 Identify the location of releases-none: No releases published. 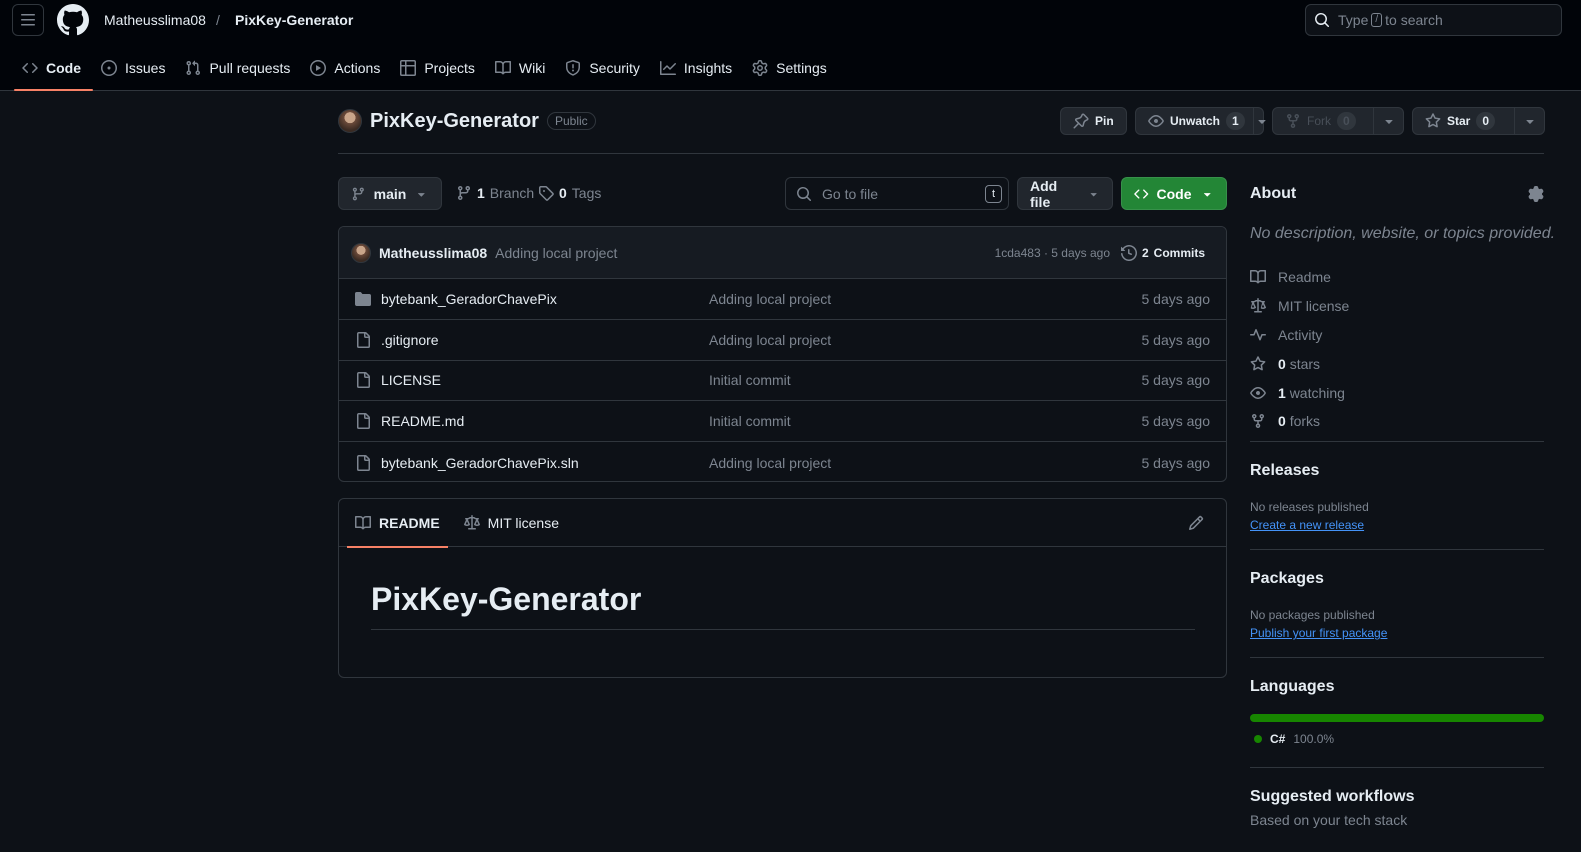
(1309, 507).